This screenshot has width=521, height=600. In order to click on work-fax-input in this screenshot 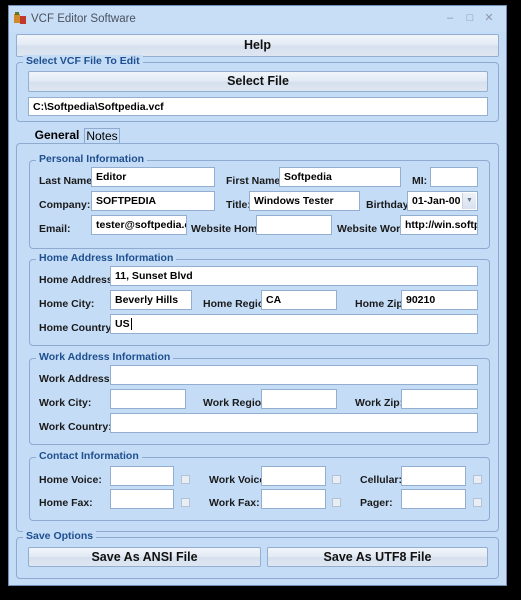, I will do `click(293, 499)`.